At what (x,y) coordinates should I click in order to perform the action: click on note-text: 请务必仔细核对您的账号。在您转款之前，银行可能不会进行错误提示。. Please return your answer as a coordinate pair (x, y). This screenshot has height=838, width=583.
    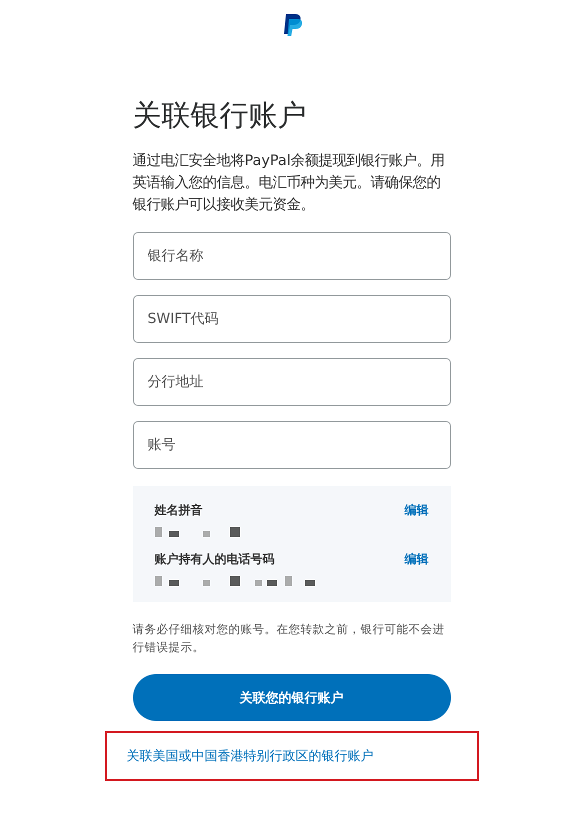
    Looking at the image, I should click on (289, 638).